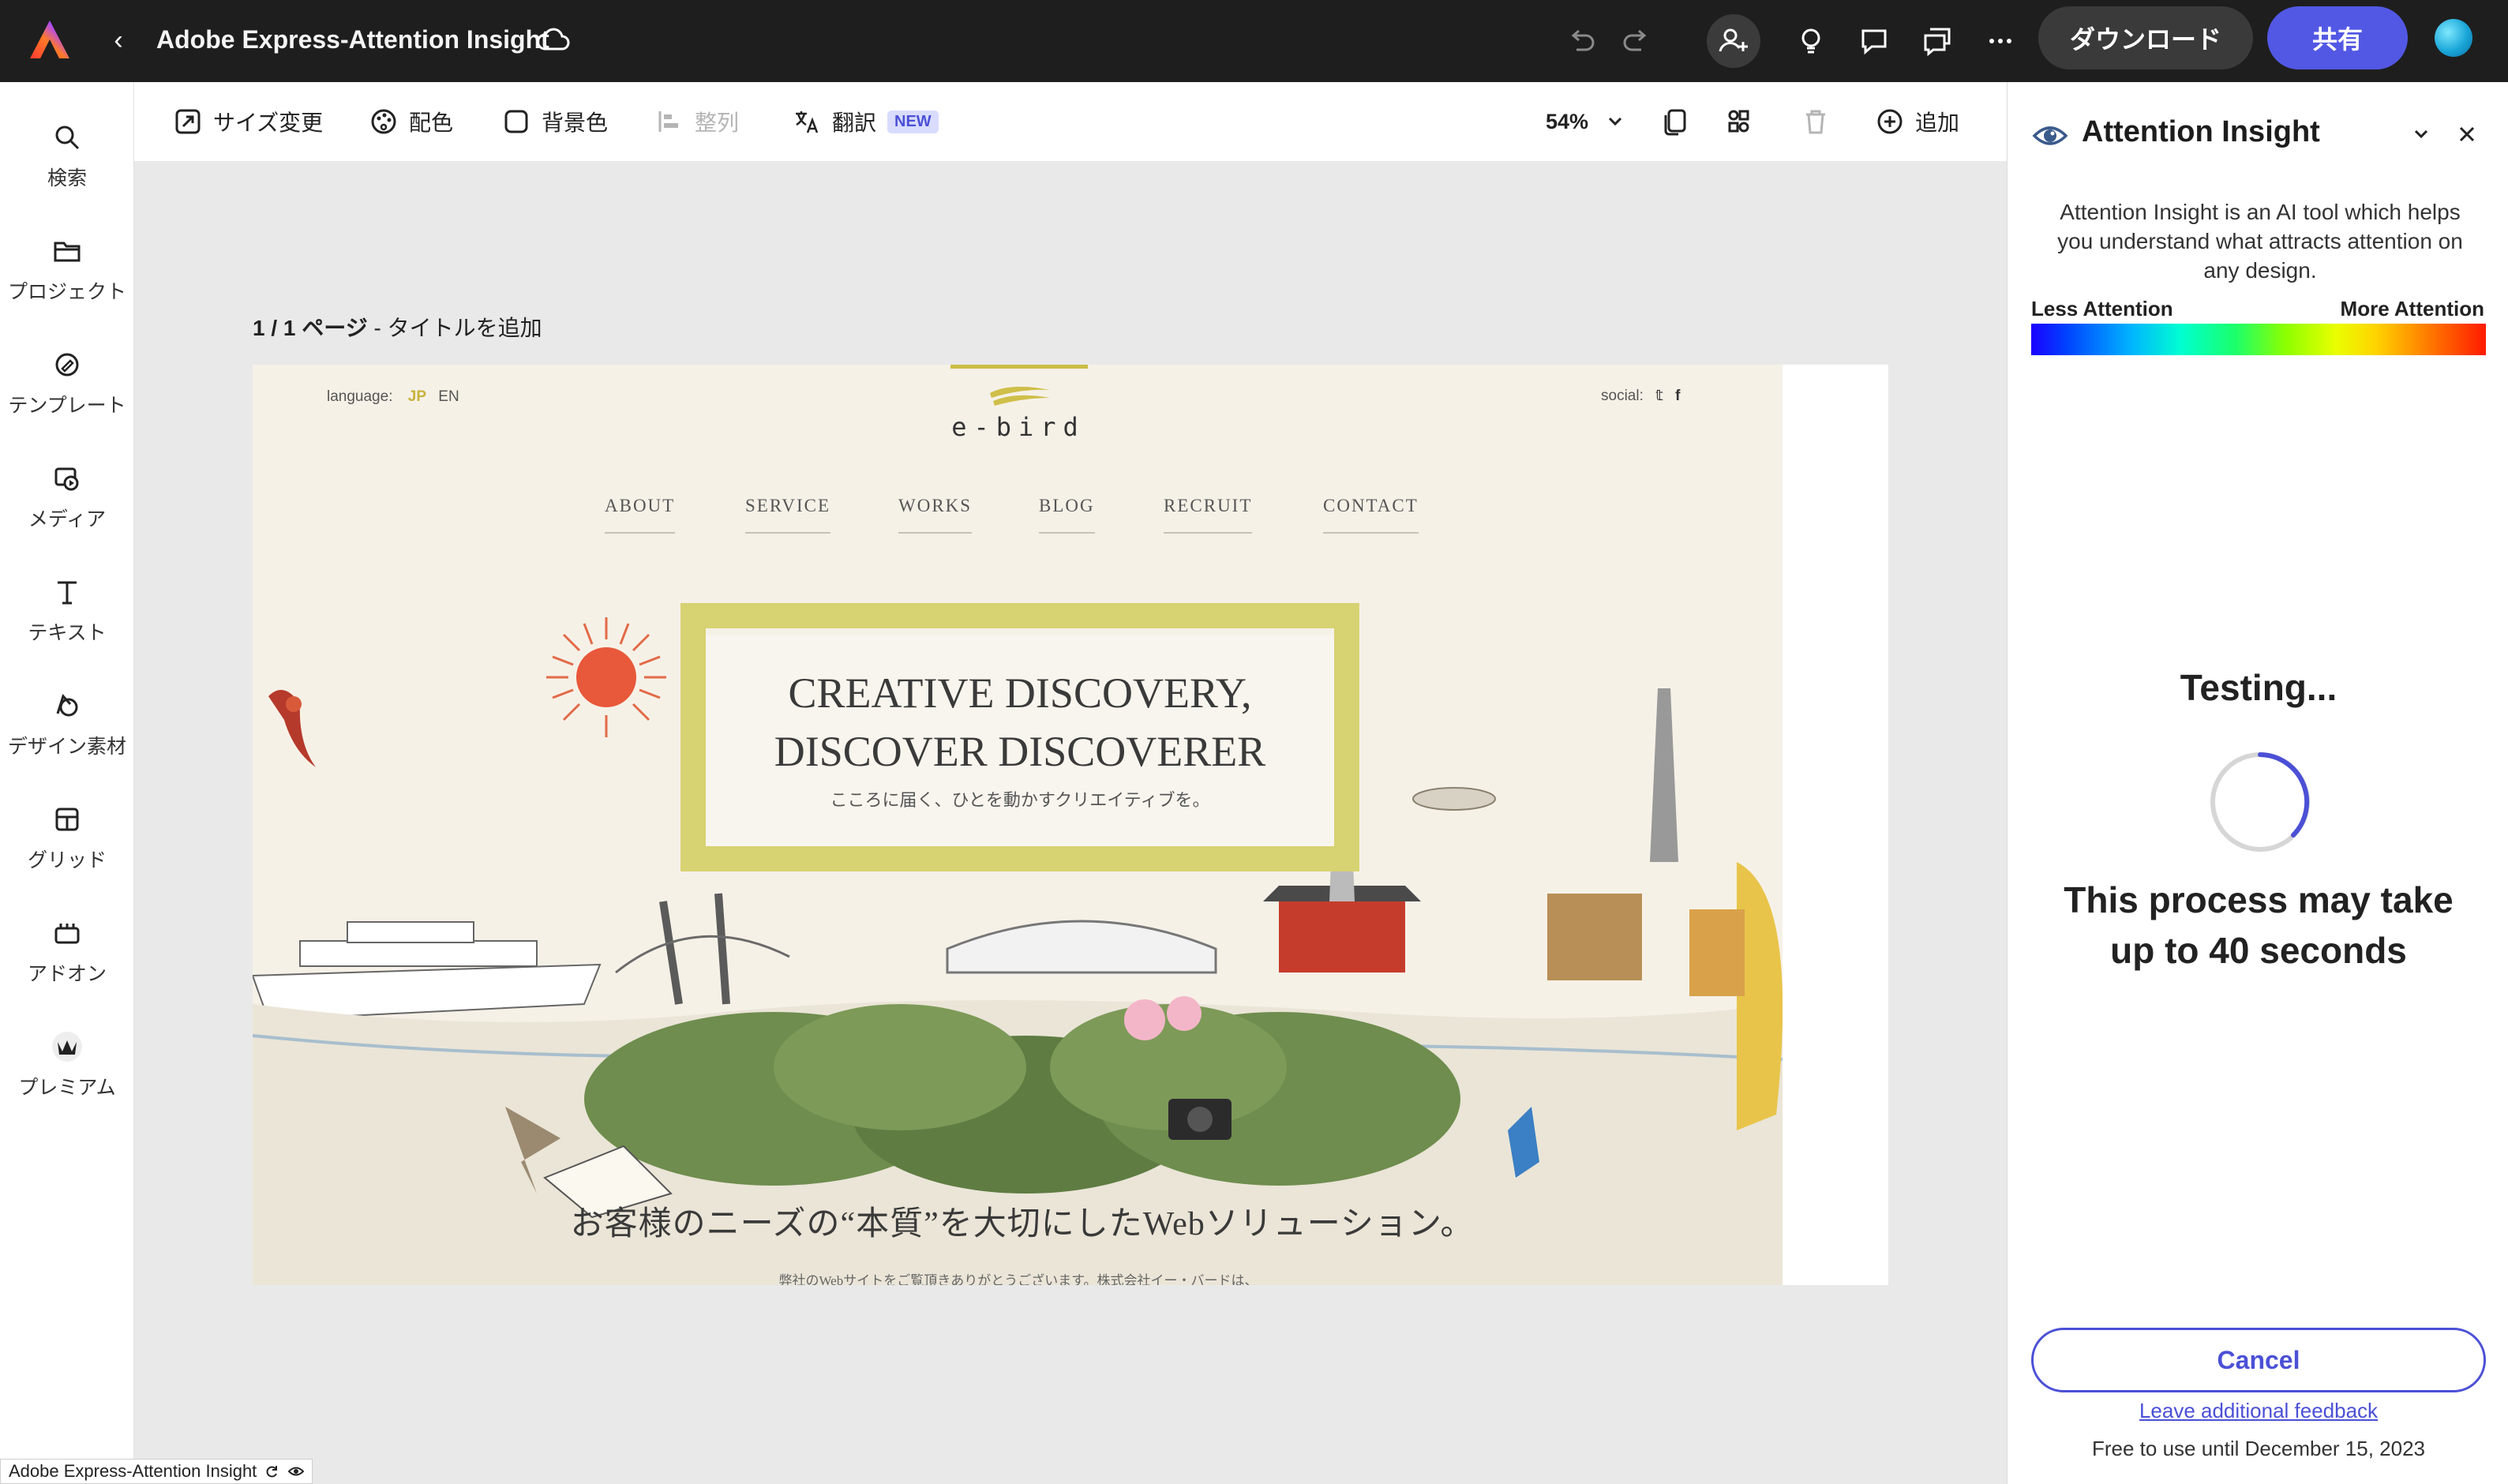 The image size is (2508, 1484). Describe the element at coordinates (2421, 134) in the screenshot. I see `collapse-chevron-icon` at that location.